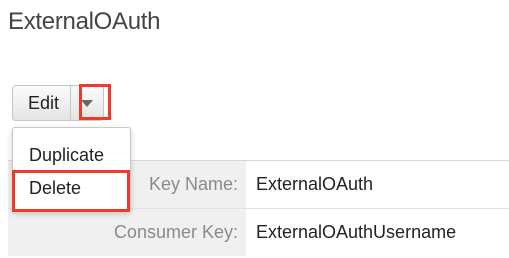 The width and height of the screenshot is (509, 258). I want to click on key-name-value: ExternalOAuth, so click(315, 184).